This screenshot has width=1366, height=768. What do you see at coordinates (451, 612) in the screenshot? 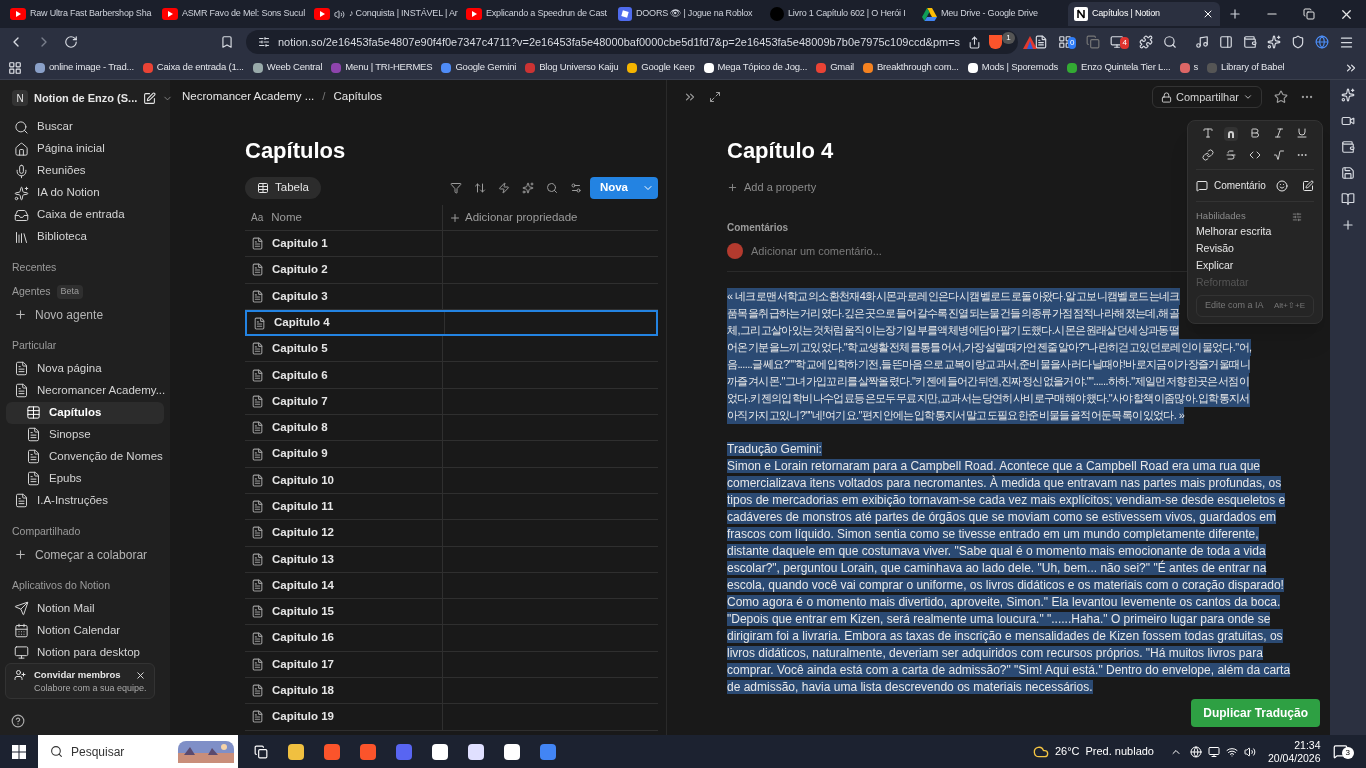
I see `table-row: Capitulo 15` at bounding box center [451, 612].